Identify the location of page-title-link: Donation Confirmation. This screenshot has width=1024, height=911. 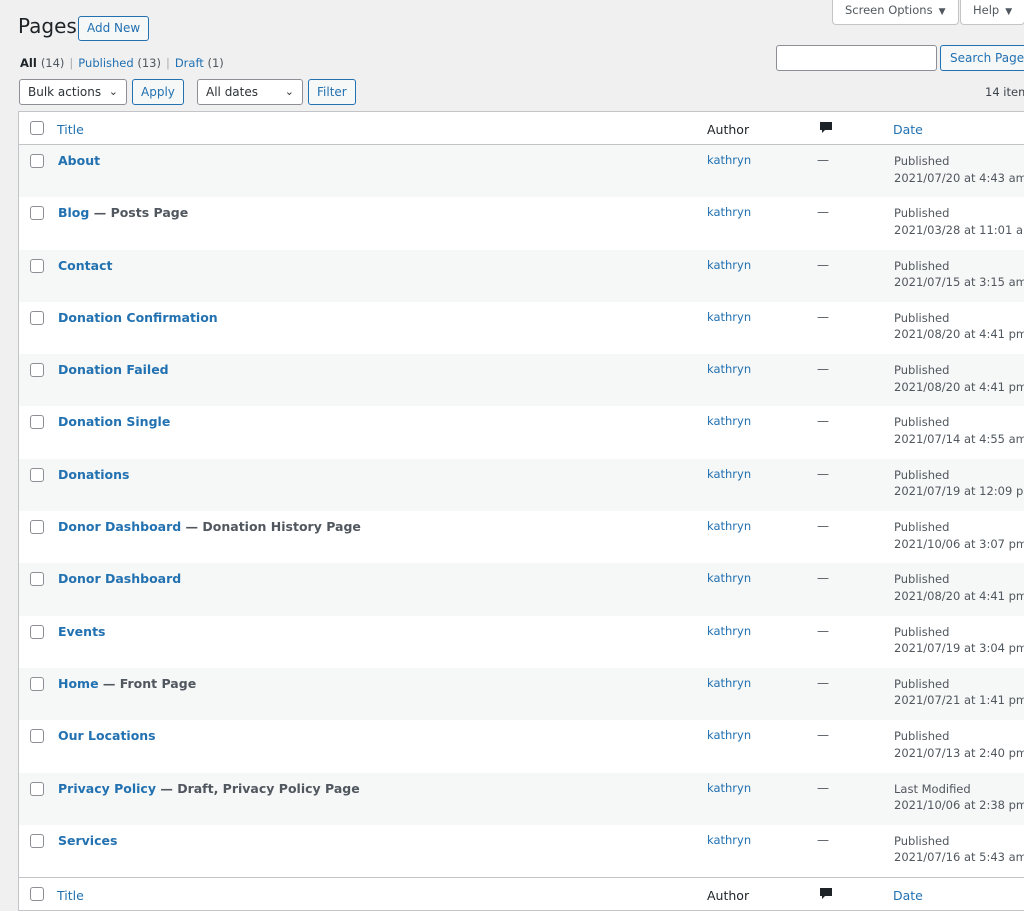
(138, 317).